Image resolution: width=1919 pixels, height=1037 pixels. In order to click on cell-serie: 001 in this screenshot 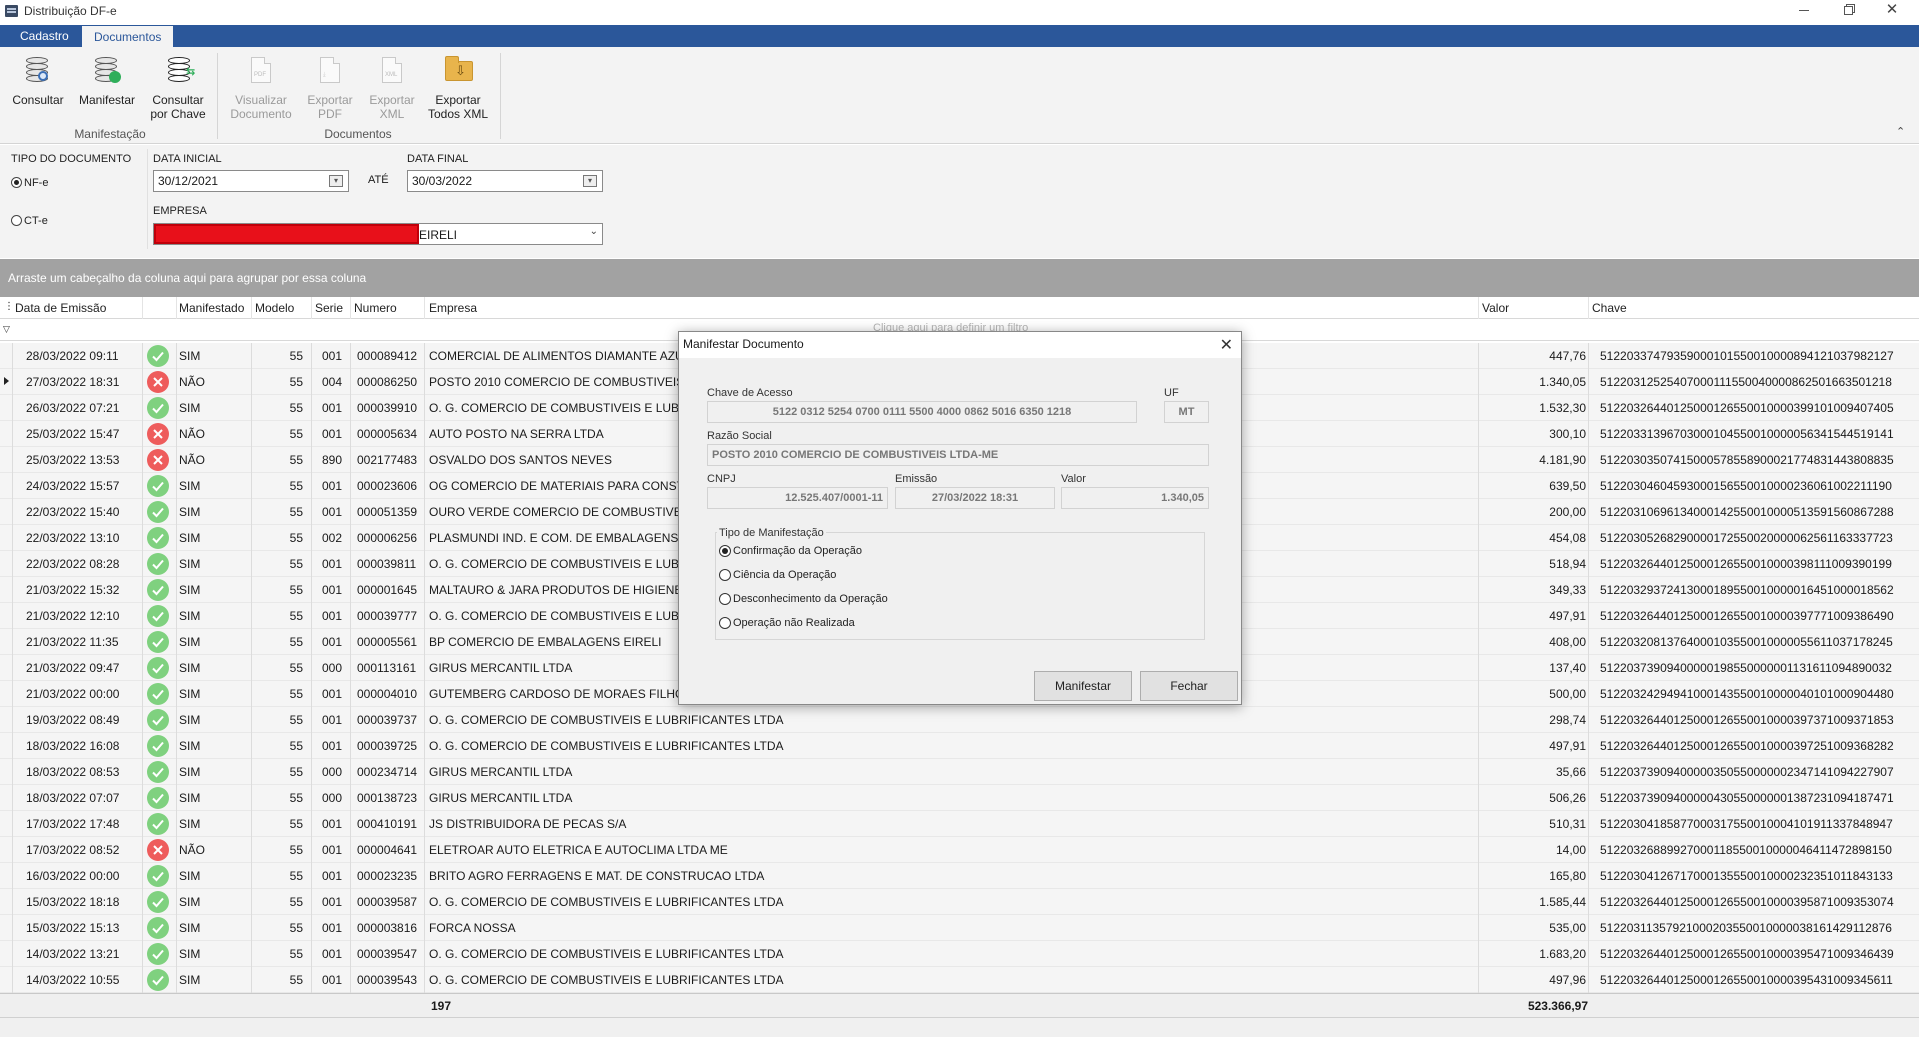, I will do `click(332, 616)`.